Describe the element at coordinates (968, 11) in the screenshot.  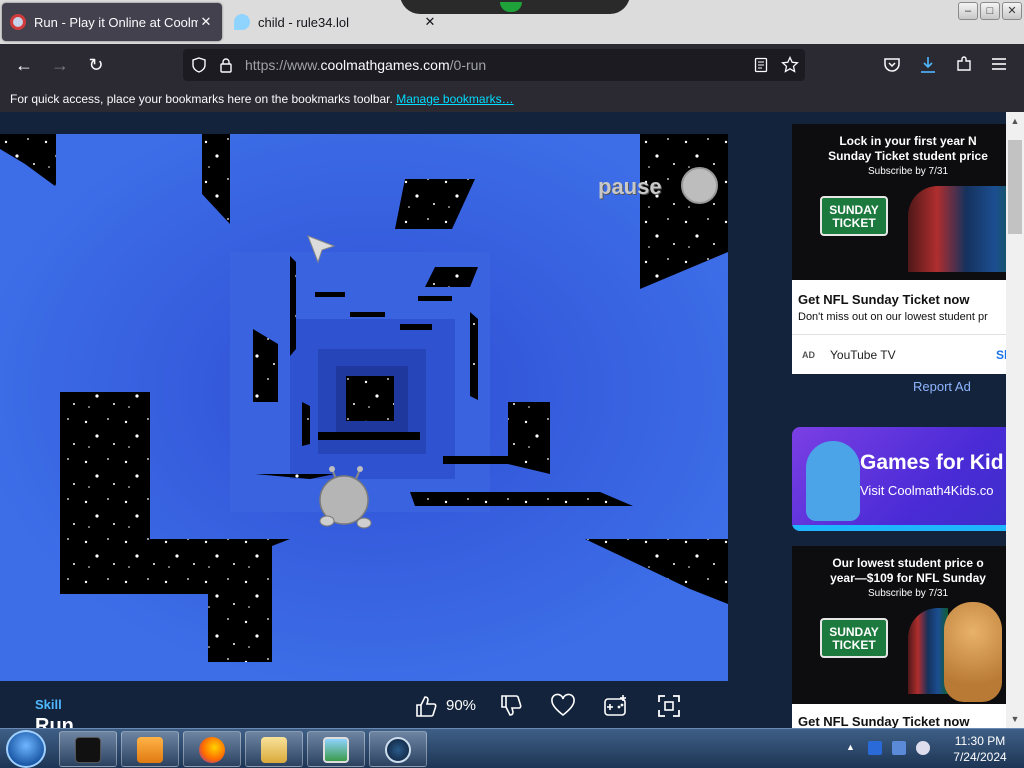
I see `minimize-button: –` at that location.